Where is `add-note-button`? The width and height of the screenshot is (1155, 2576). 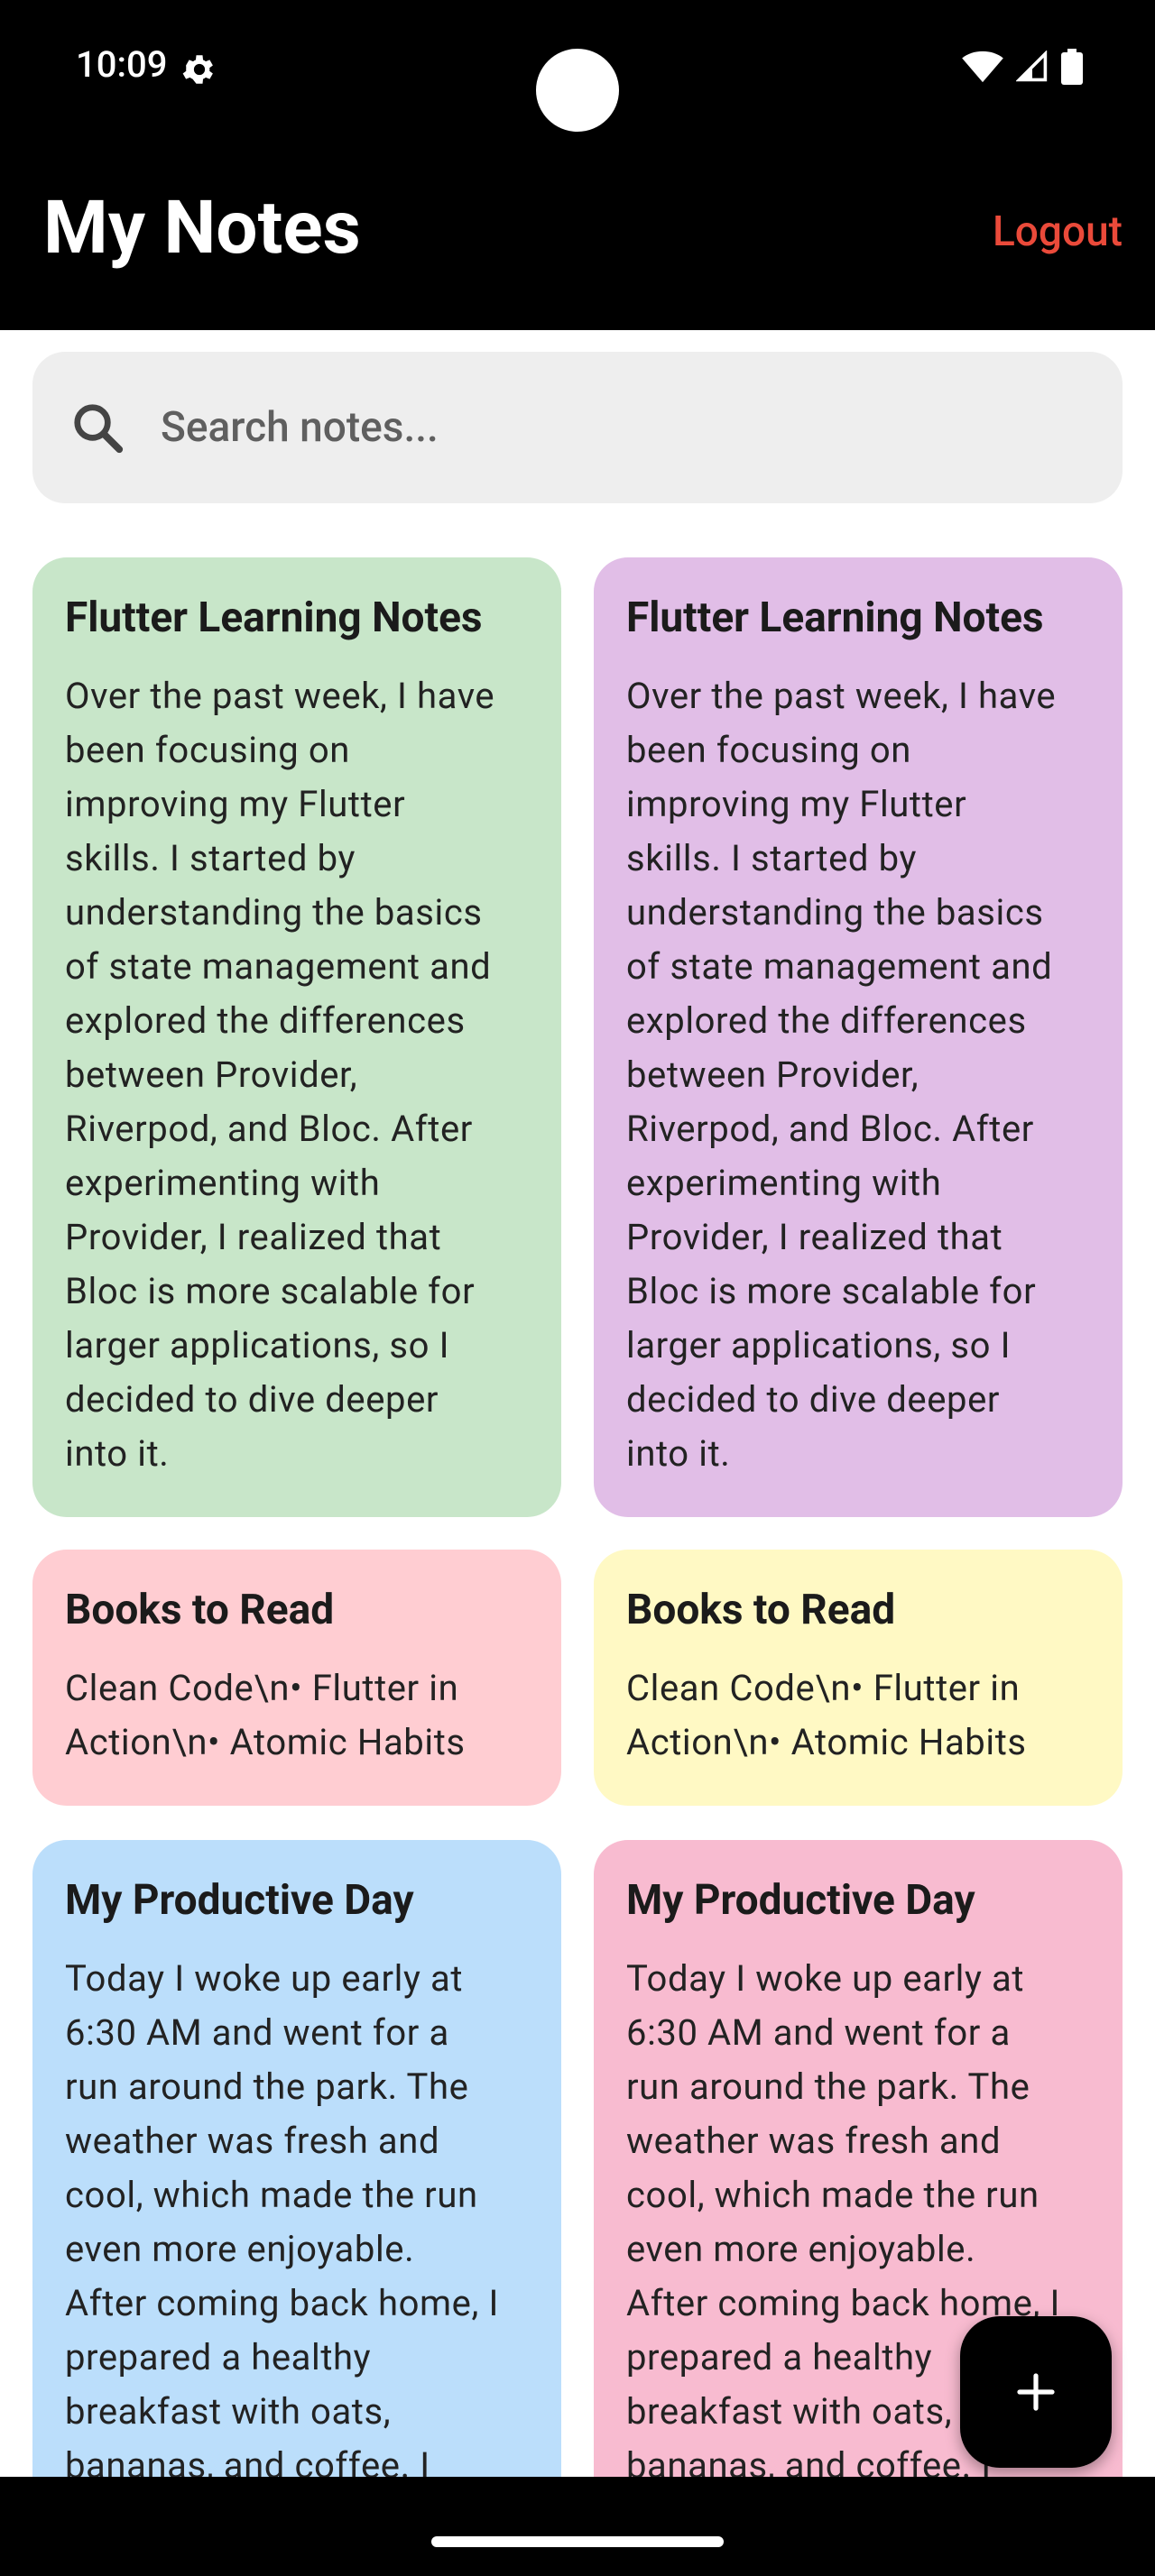
add-note-button is located at coordinates (1036, 2392).